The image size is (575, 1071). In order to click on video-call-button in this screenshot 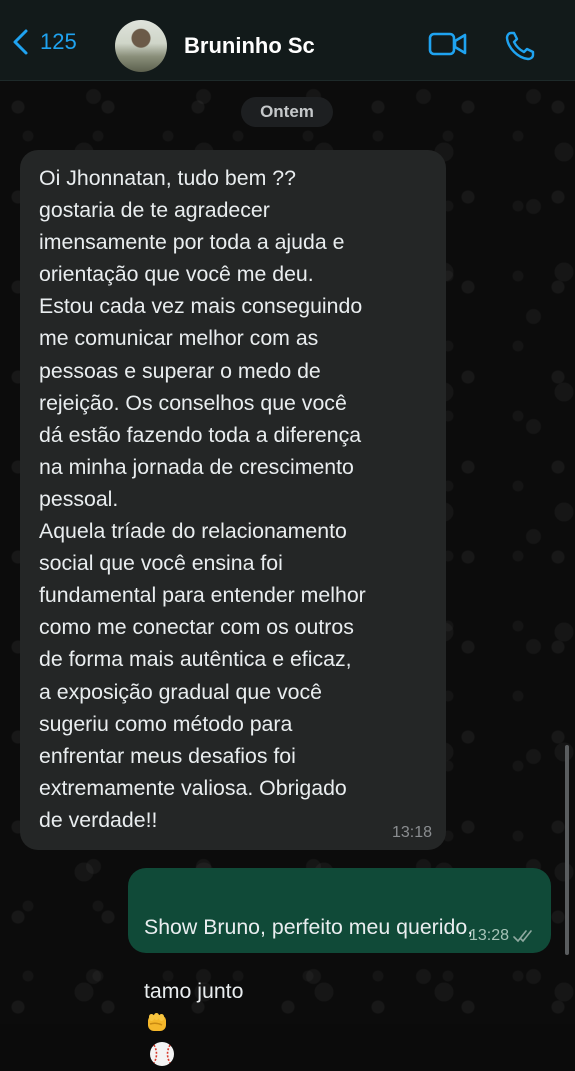, I will do `click(448, 46)`.